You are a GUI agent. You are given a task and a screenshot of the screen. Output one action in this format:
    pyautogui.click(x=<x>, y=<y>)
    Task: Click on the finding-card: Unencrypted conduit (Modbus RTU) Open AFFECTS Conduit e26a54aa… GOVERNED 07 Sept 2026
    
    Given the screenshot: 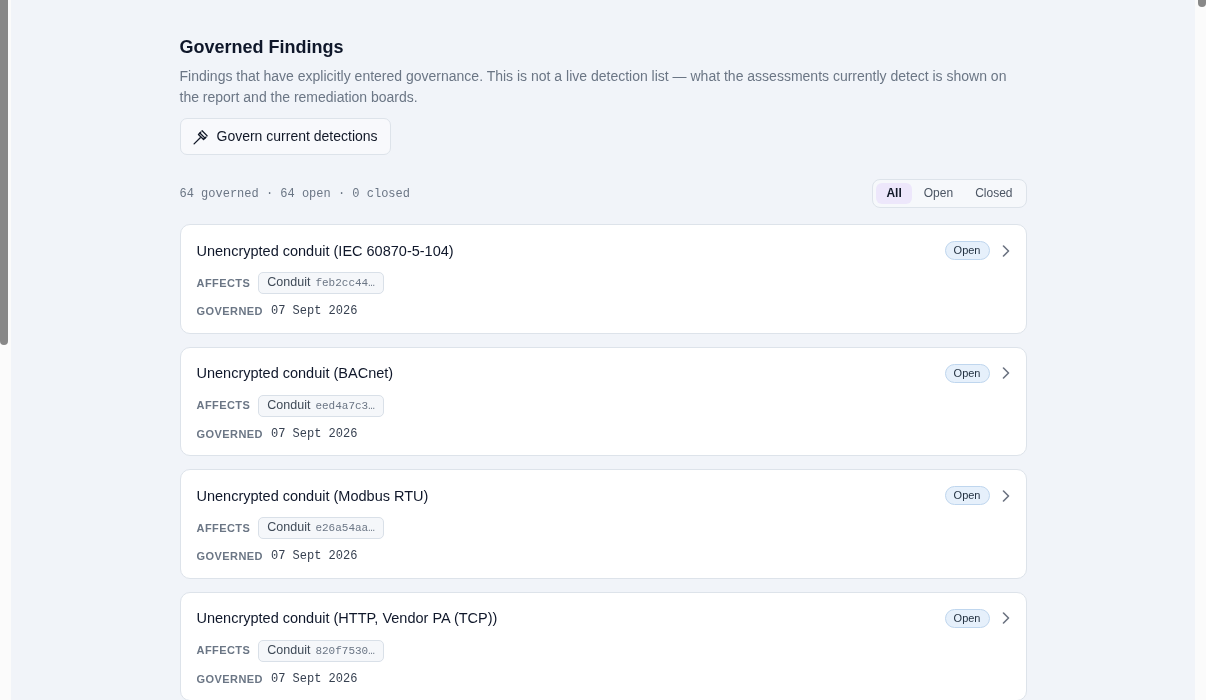 What is the action you would take?
    pyautogui.click(x=603, y=524)
    